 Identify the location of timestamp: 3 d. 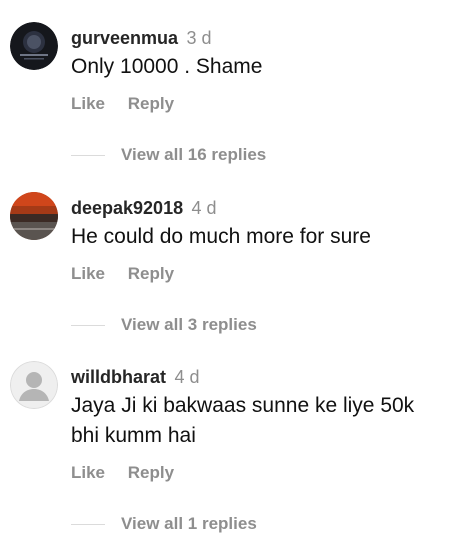
(199, 38).